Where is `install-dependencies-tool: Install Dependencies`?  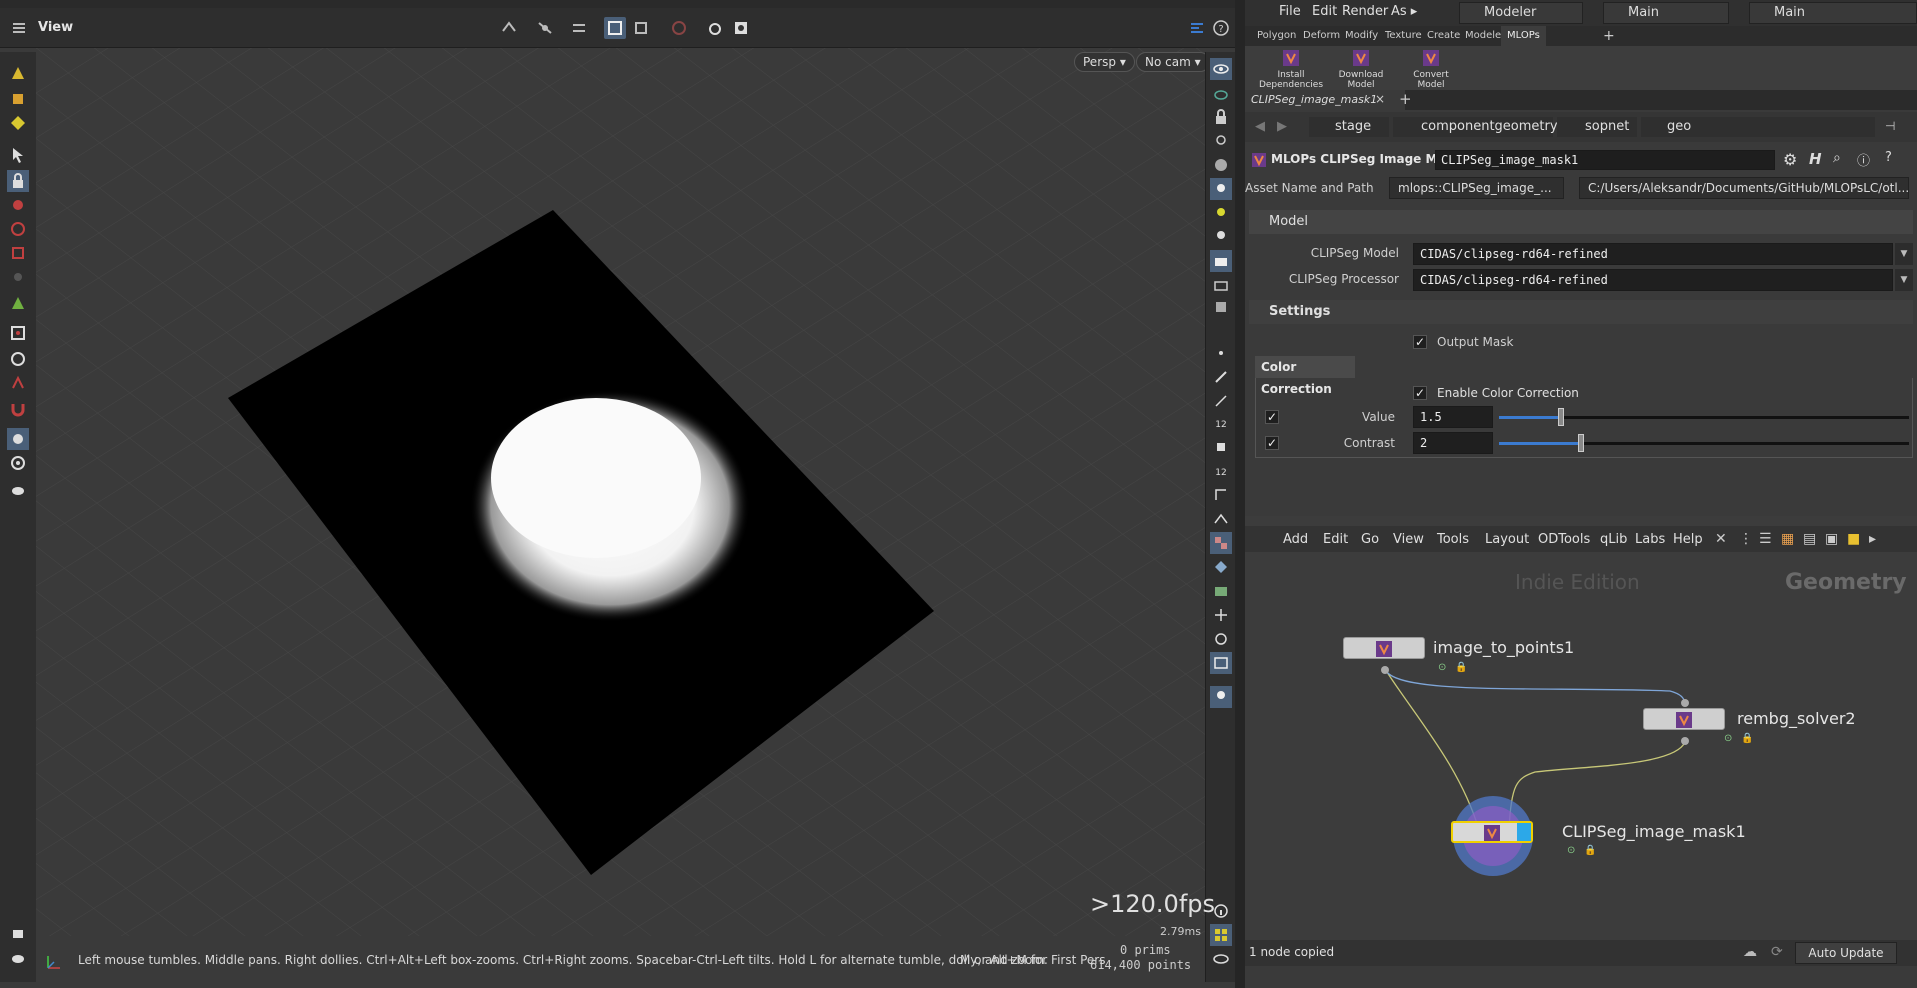 install-dependencies-tool: Install Dependencies is located at coordinates (1291, 69).